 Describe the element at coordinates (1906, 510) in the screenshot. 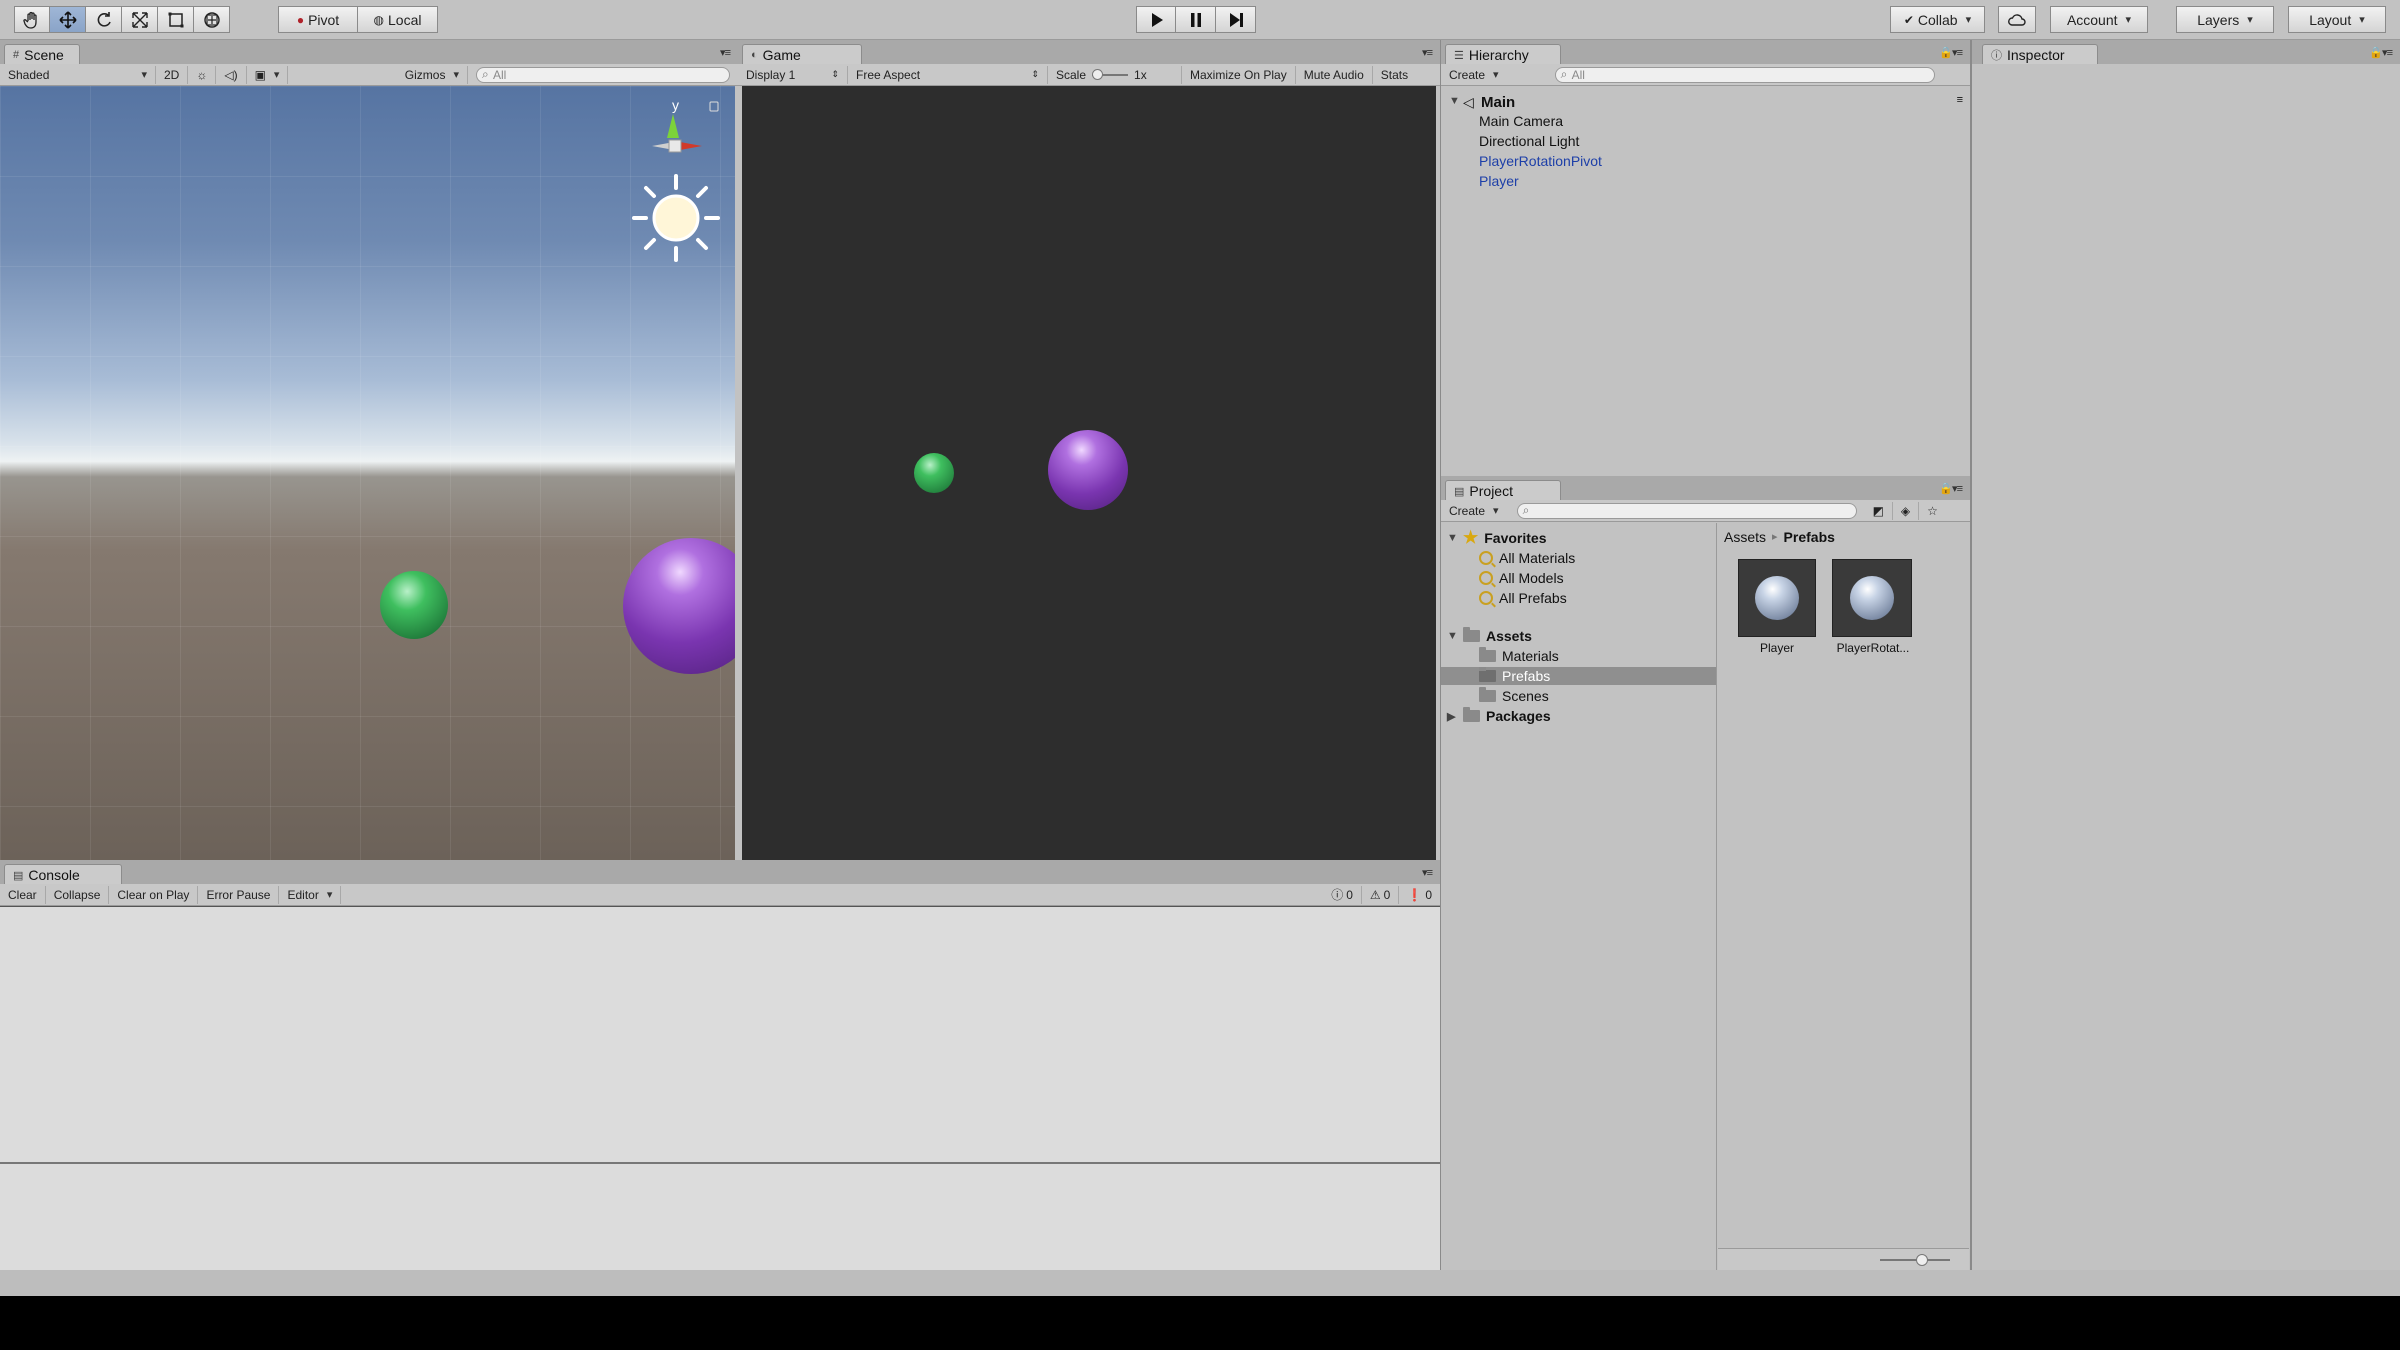

I see `filter-by-label-button: ◈` at that location.